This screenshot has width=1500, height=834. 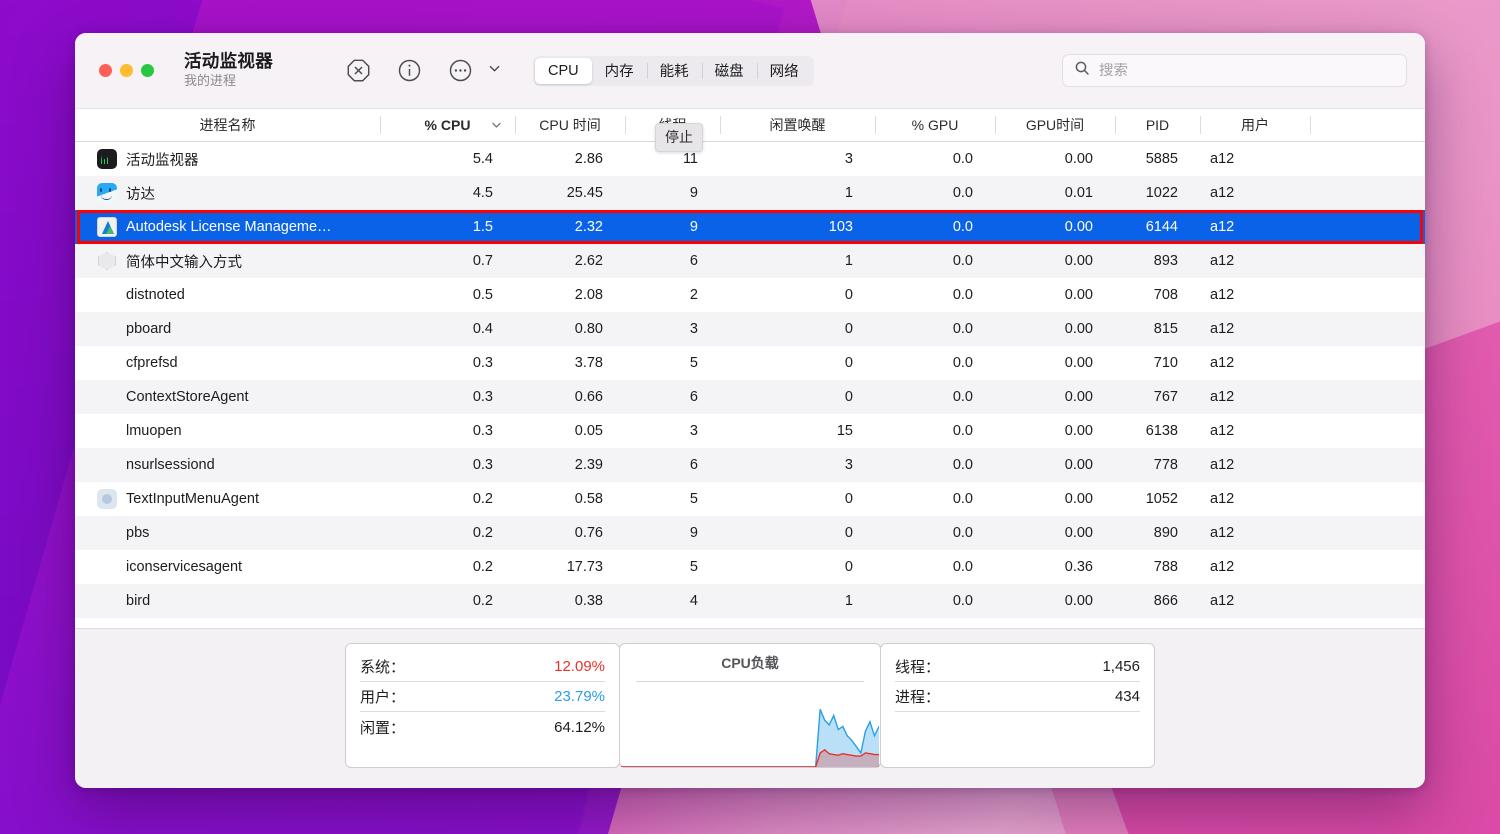 What do you see at coordinates (674, 71) in the screenshot?
I see `tab-energy: 能耗` at bounding box center [674, 71].